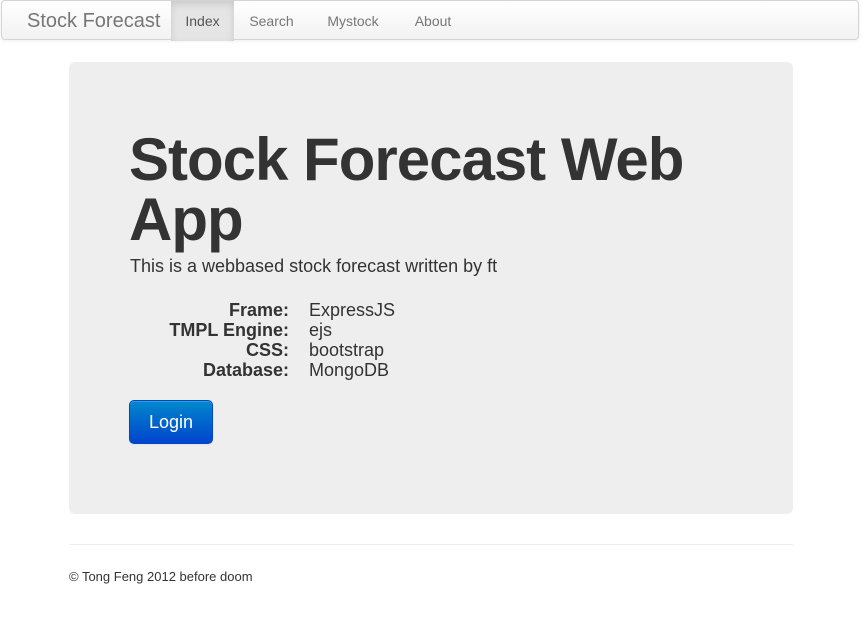 The width and height of the screenshot is (862, 643). Describe the element at coordinates (349, 370) in the screenshot. I see `info-value: MongoDB` at that location.